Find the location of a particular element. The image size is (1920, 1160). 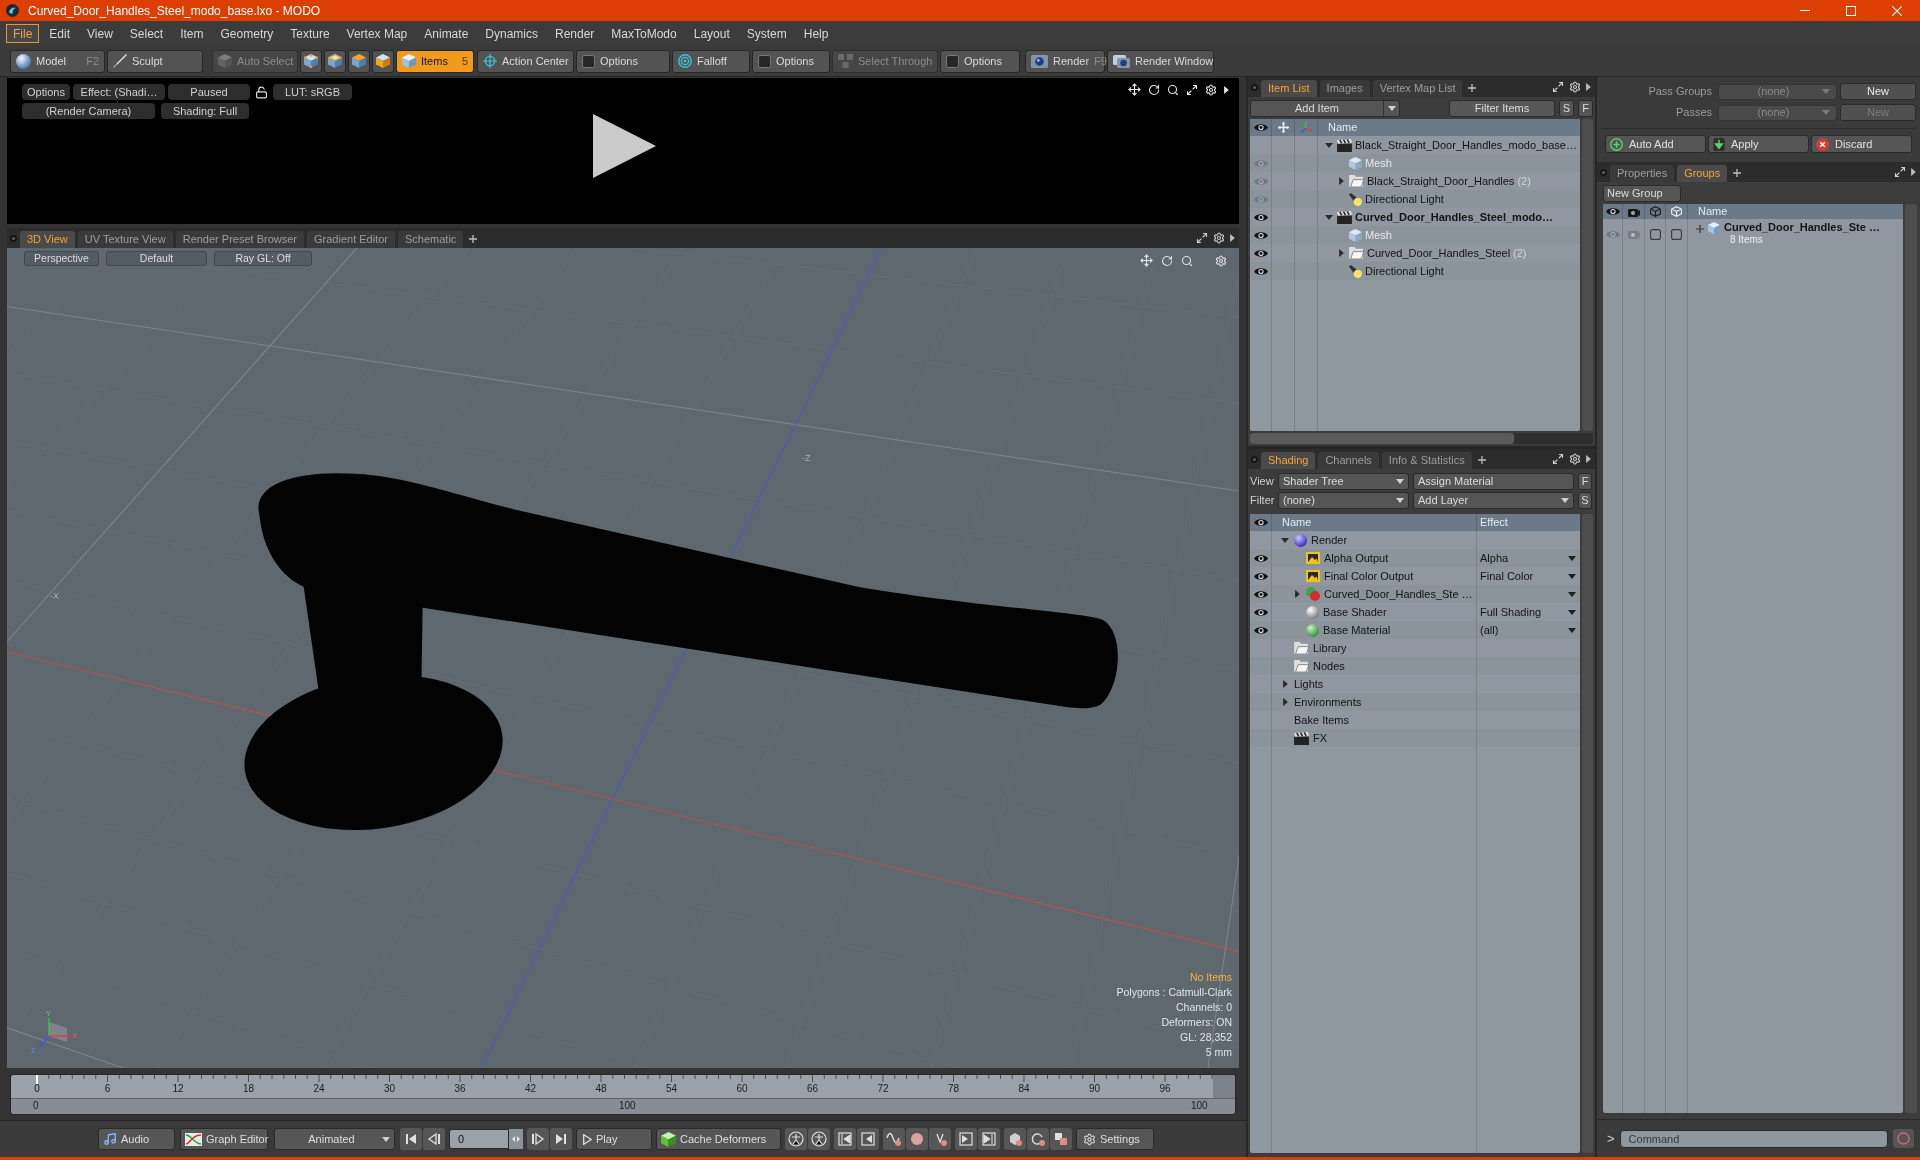

render-option-button: Paused is located at coordinates (209, 92).